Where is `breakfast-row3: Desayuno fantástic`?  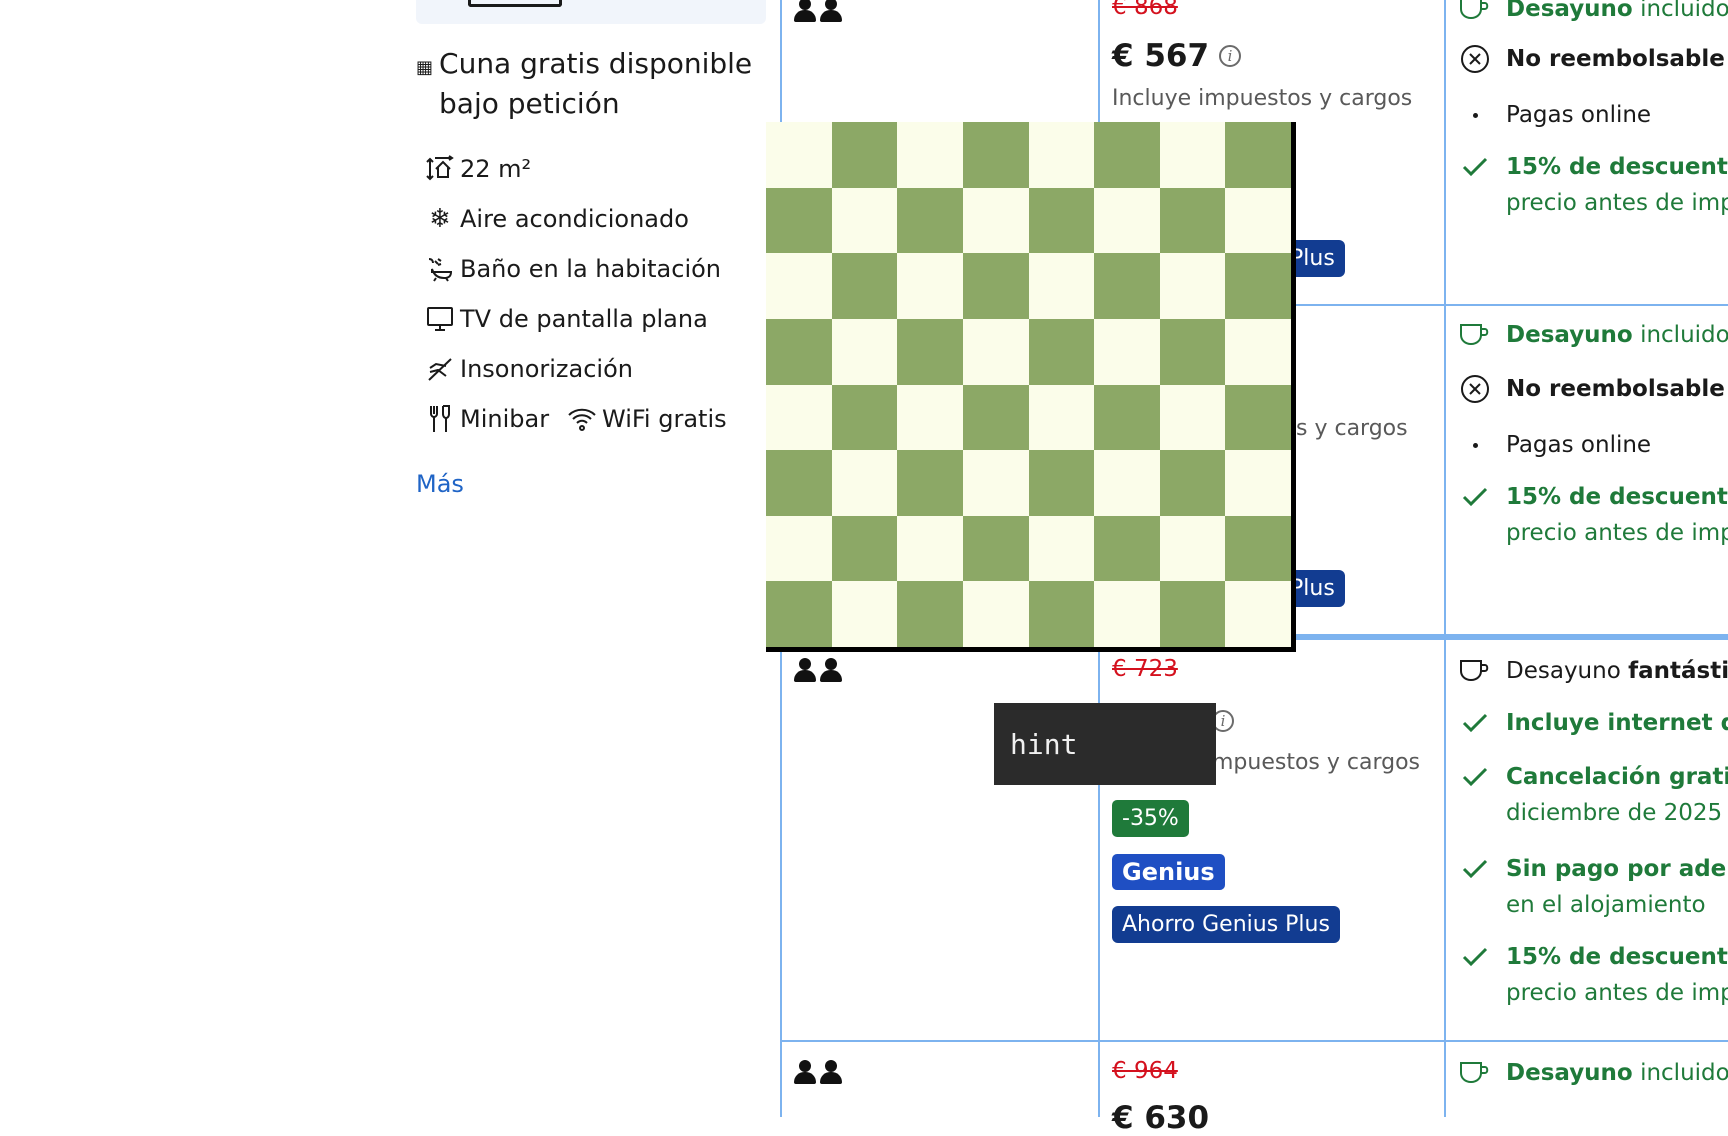 breakfast-row3: Desayuno fantástic is located at coordinates (1593, 671).